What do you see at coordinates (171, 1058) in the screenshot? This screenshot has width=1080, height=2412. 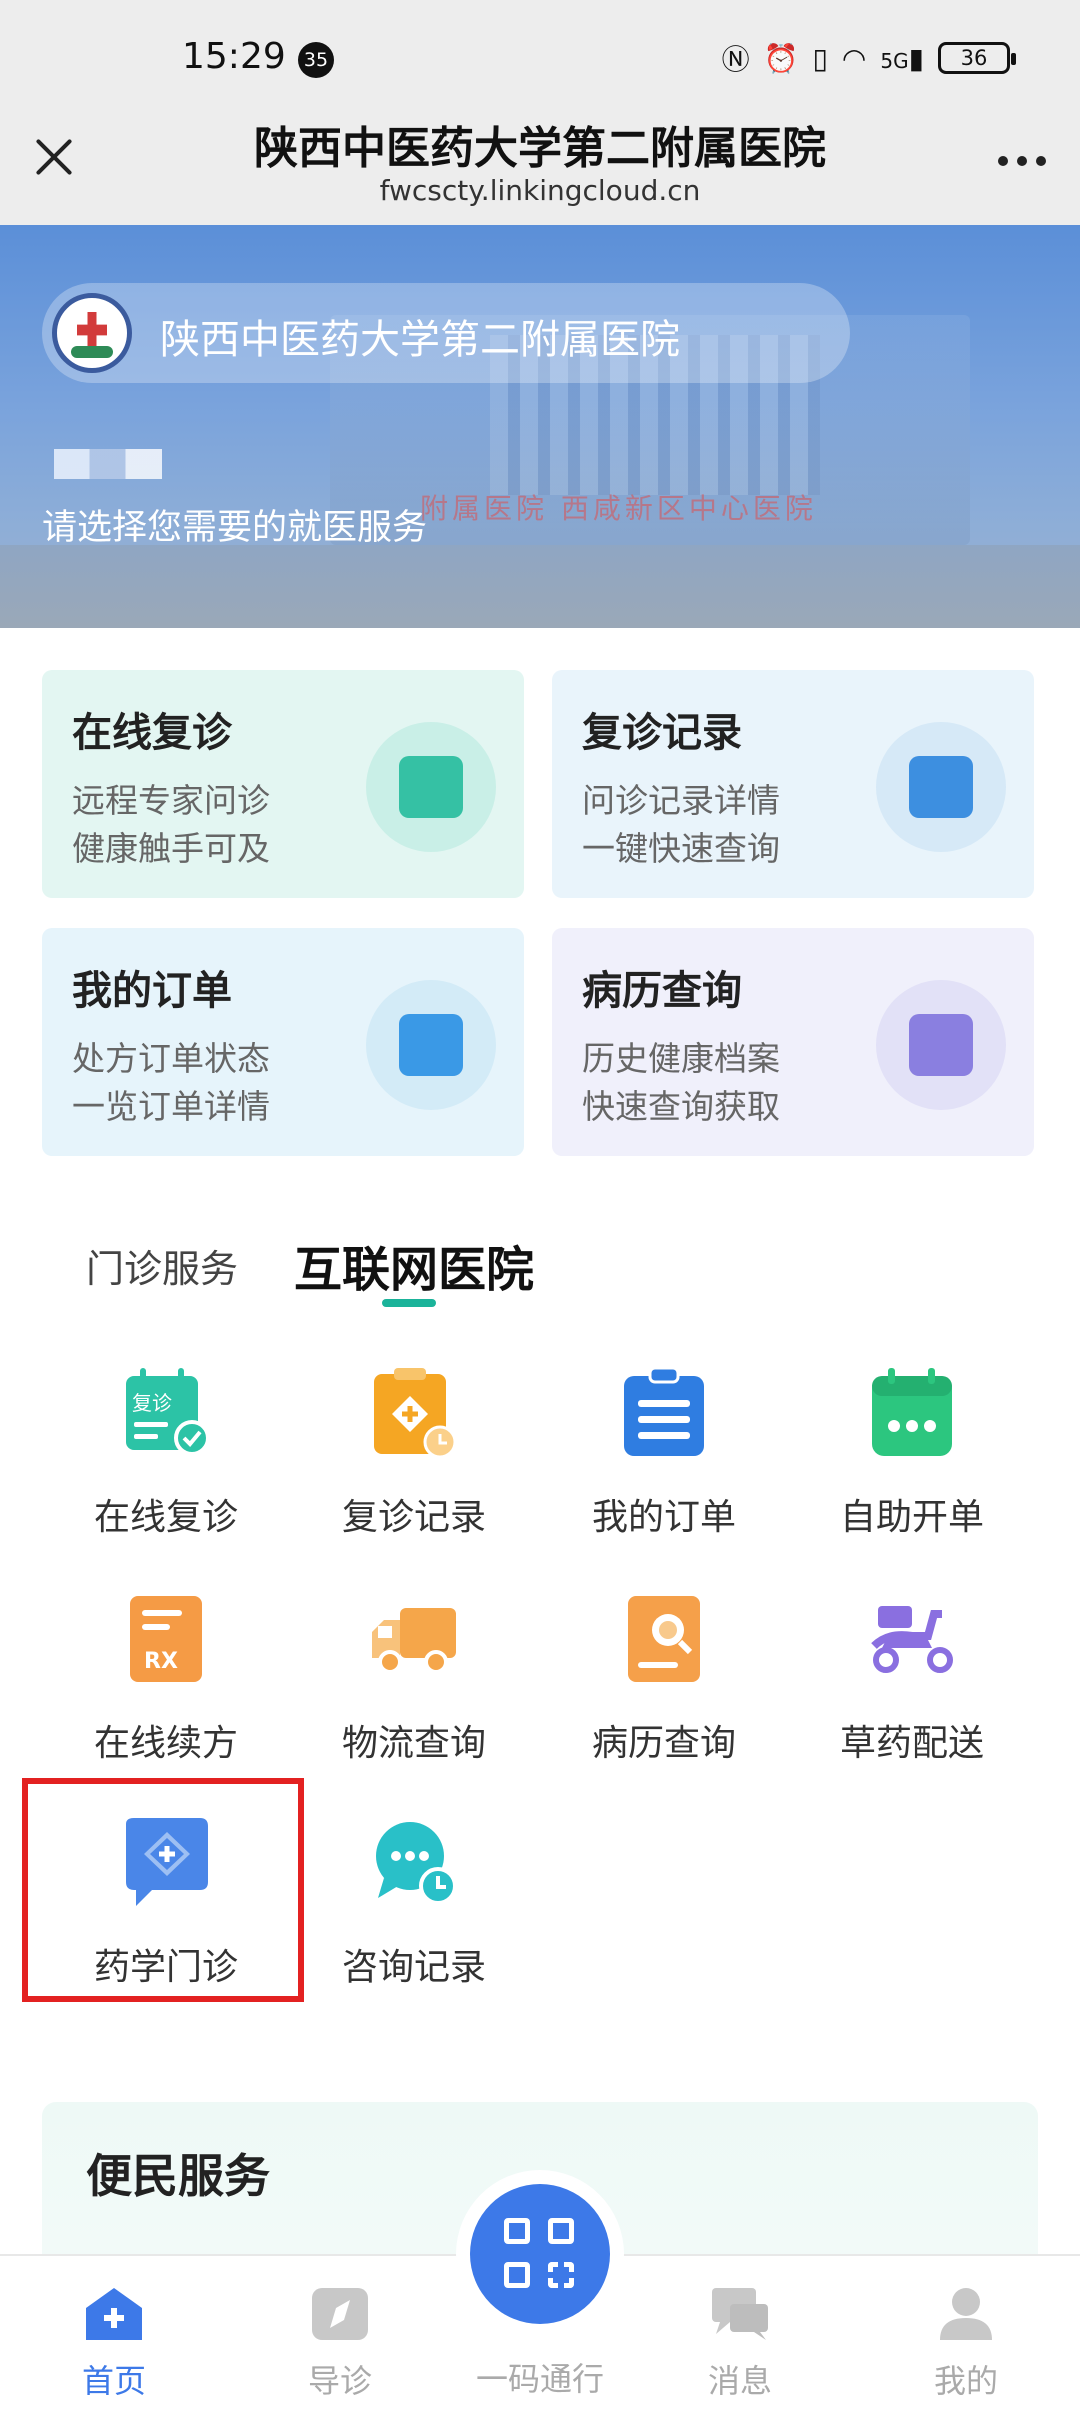 I see `card-line1: 处方订单状态` at bounding box center [171, 1058].